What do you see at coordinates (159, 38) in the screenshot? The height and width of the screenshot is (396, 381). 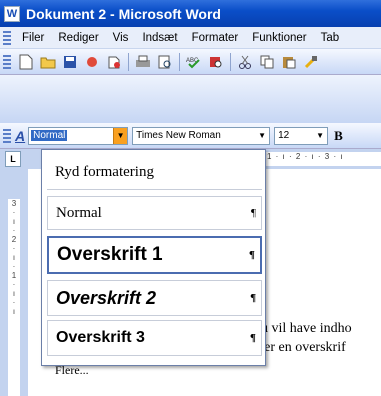 I see `menu-indsaet: Indsæt` at bounding box center [159, 38].